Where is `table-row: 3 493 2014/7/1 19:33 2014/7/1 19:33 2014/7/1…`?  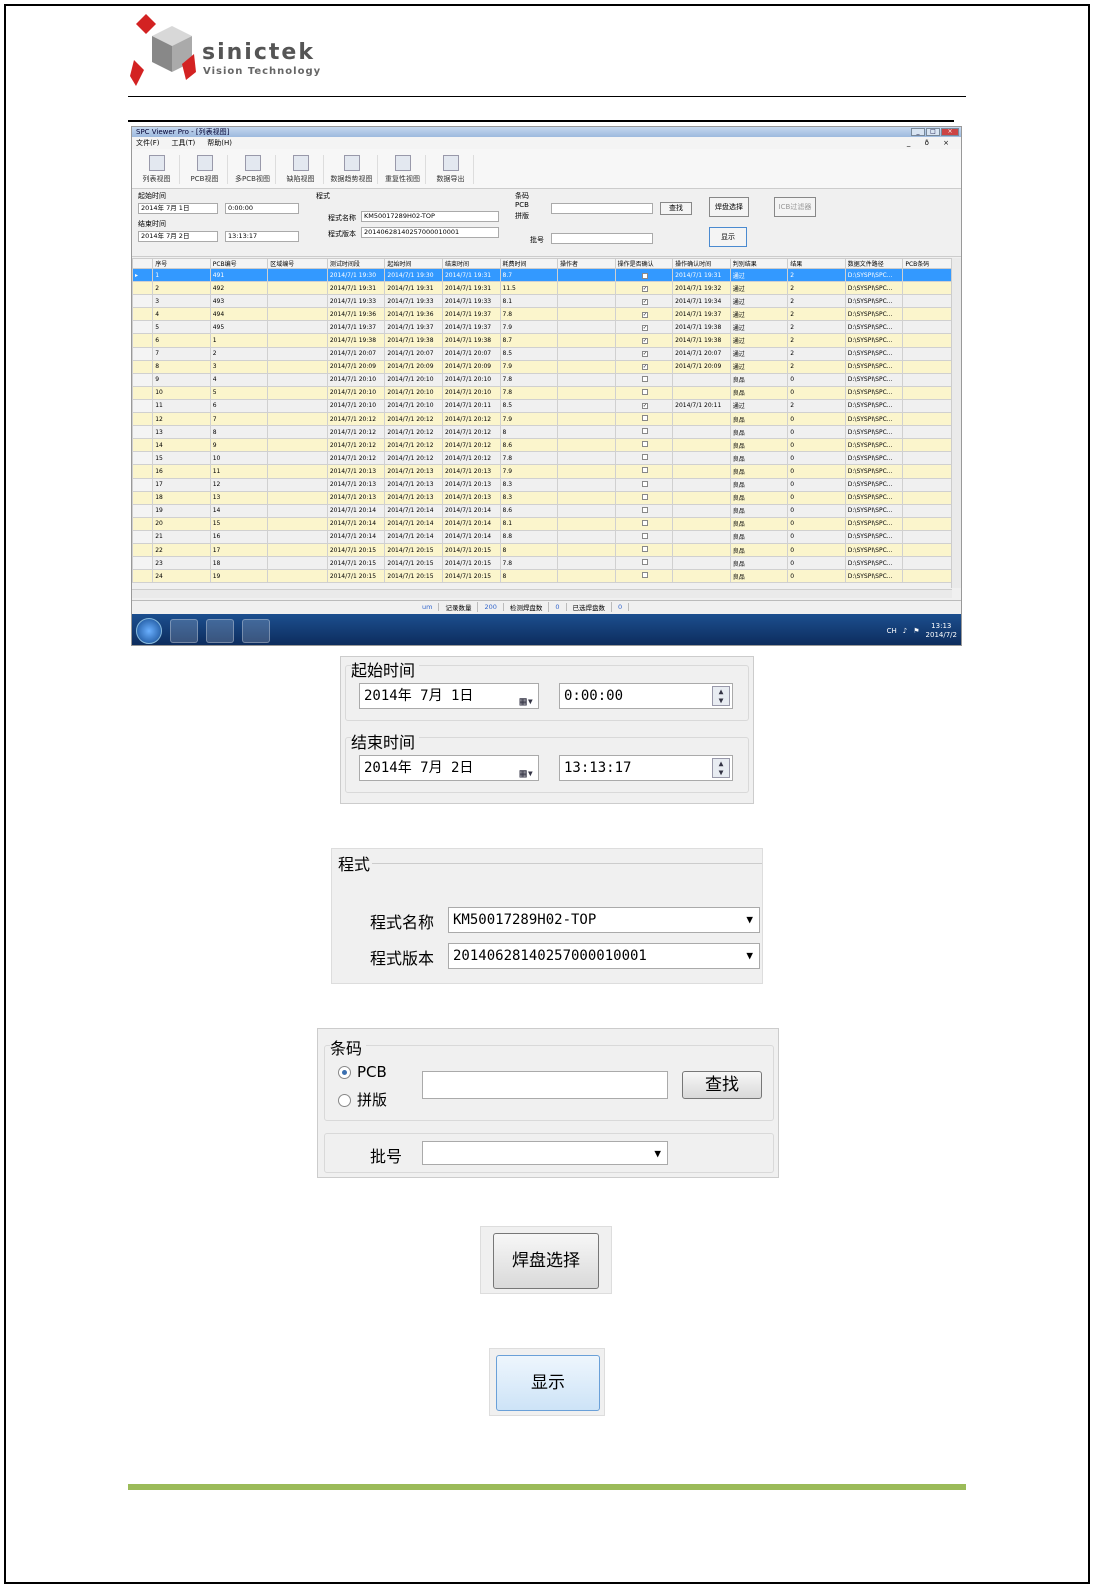
table-row: 3 493 2014/7/1 19:33 2014/7/1 19:33 2014/7/1… is located at coordinates (542, 301).